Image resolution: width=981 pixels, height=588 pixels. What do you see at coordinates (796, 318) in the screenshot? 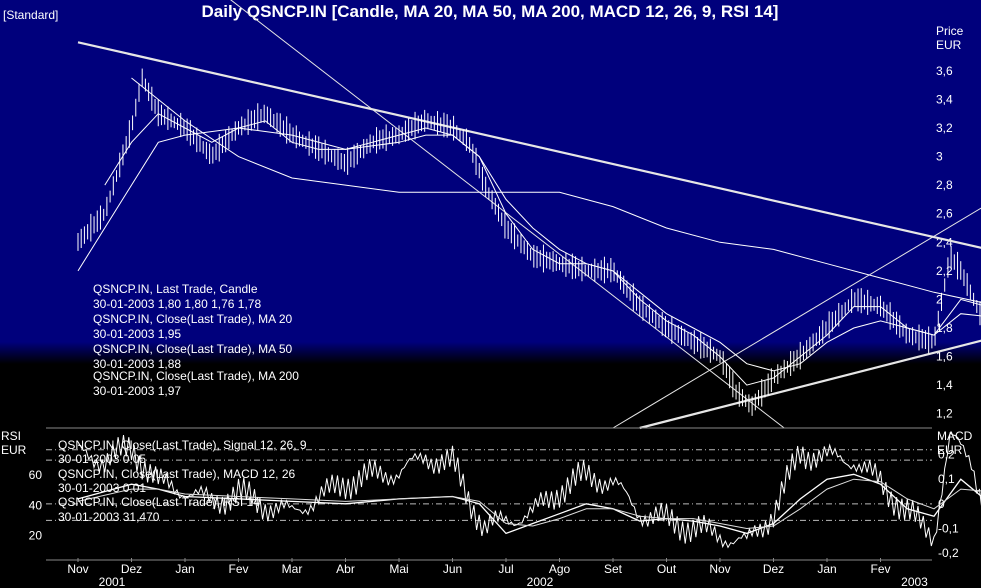
I see `trend-line` at bounding box center [796, 318].